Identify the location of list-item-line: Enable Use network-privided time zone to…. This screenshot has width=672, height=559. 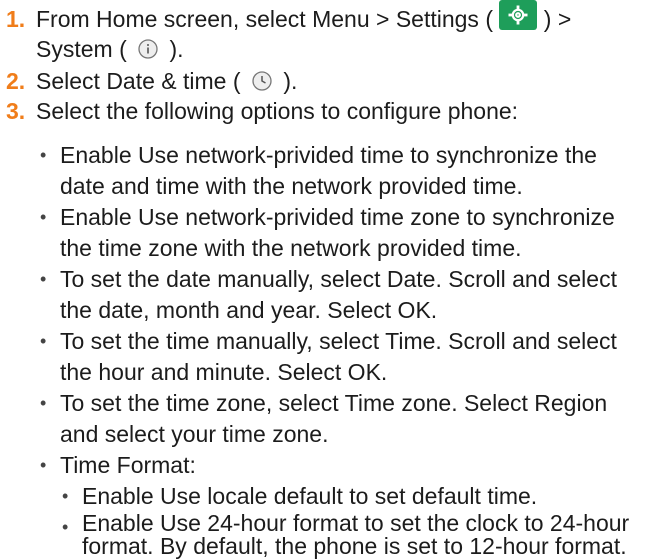
(337, 217).